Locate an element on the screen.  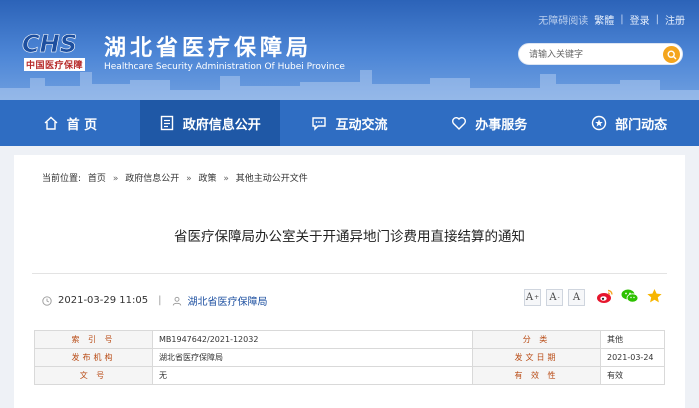
login-link: 登录 is located at coordinates (640, 19).